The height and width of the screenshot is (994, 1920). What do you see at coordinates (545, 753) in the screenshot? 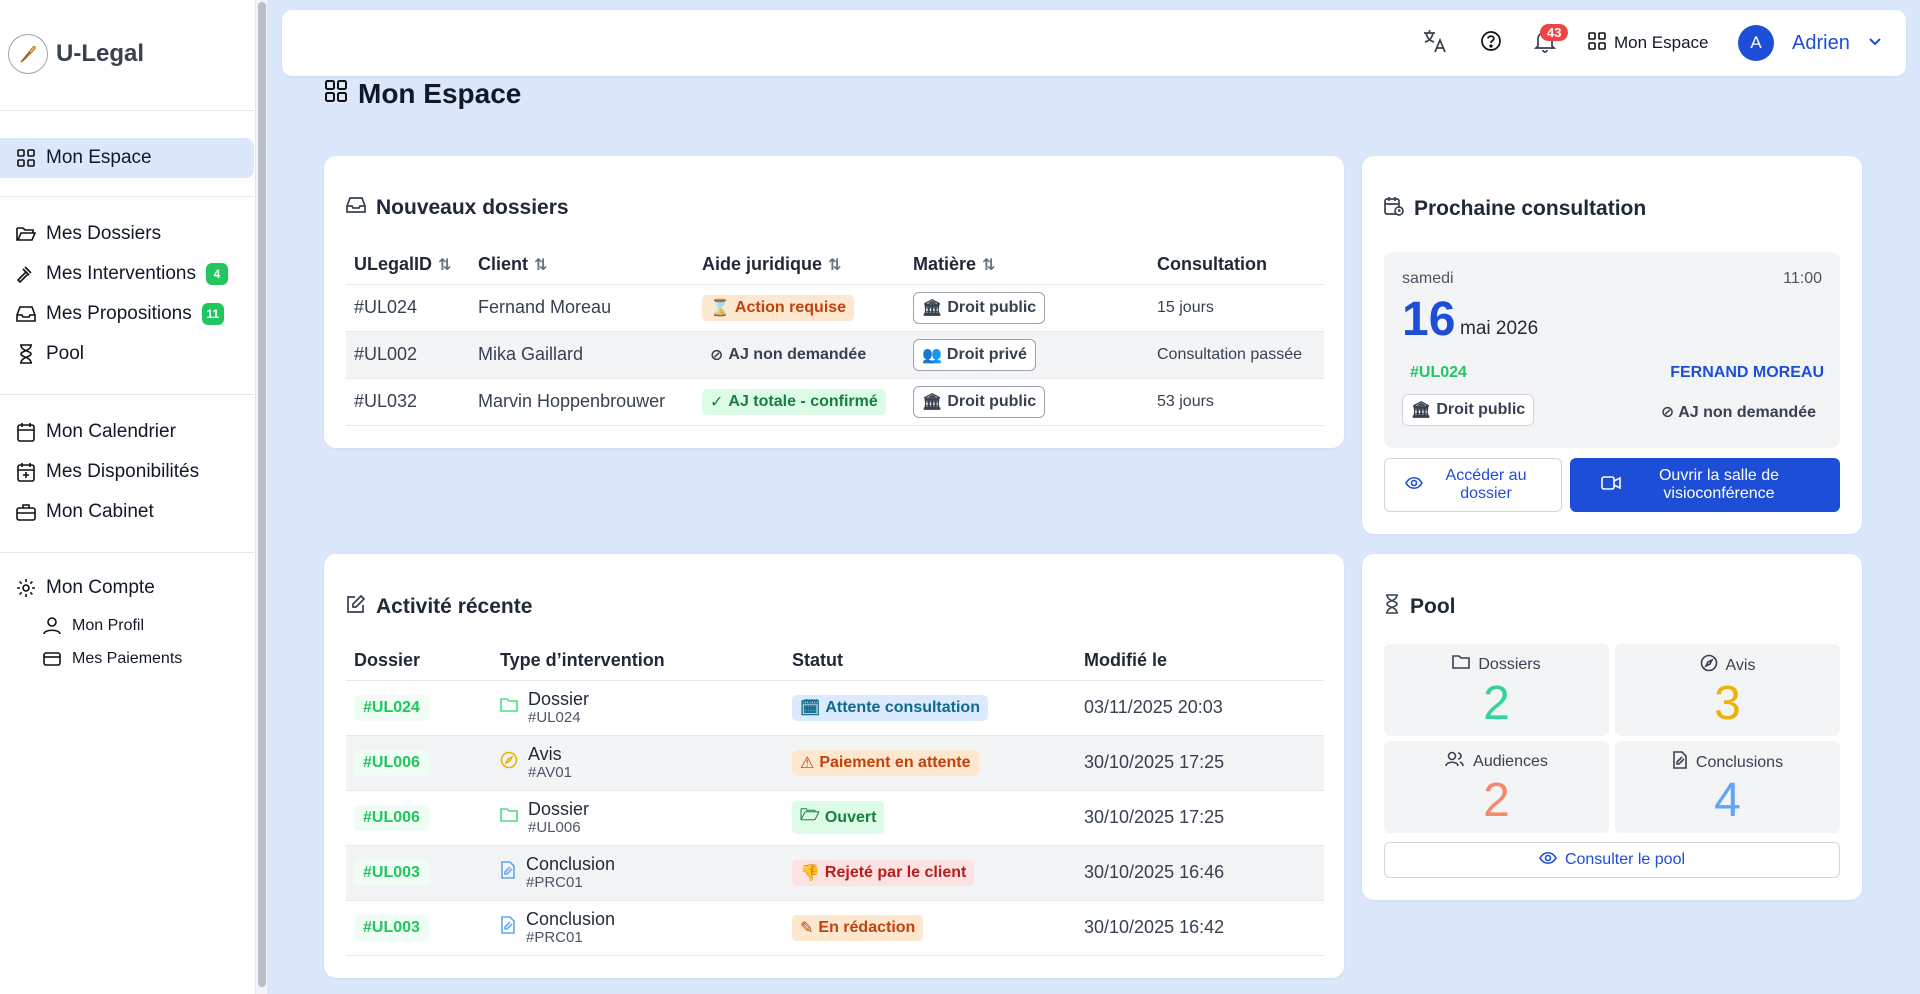
I see `intervention-type: Avis` at bounding box center [545, 753].